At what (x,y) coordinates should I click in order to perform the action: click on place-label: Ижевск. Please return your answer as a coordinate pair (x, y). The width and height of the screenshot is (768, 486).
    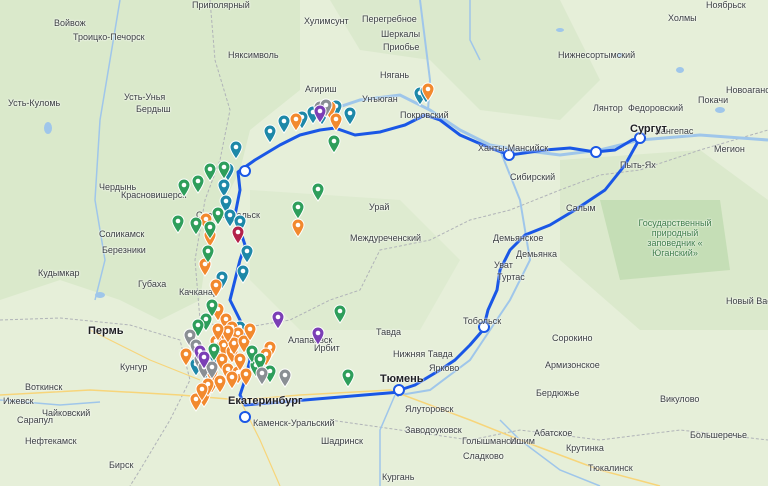
    Looking at the image, I should click on (18, 401).